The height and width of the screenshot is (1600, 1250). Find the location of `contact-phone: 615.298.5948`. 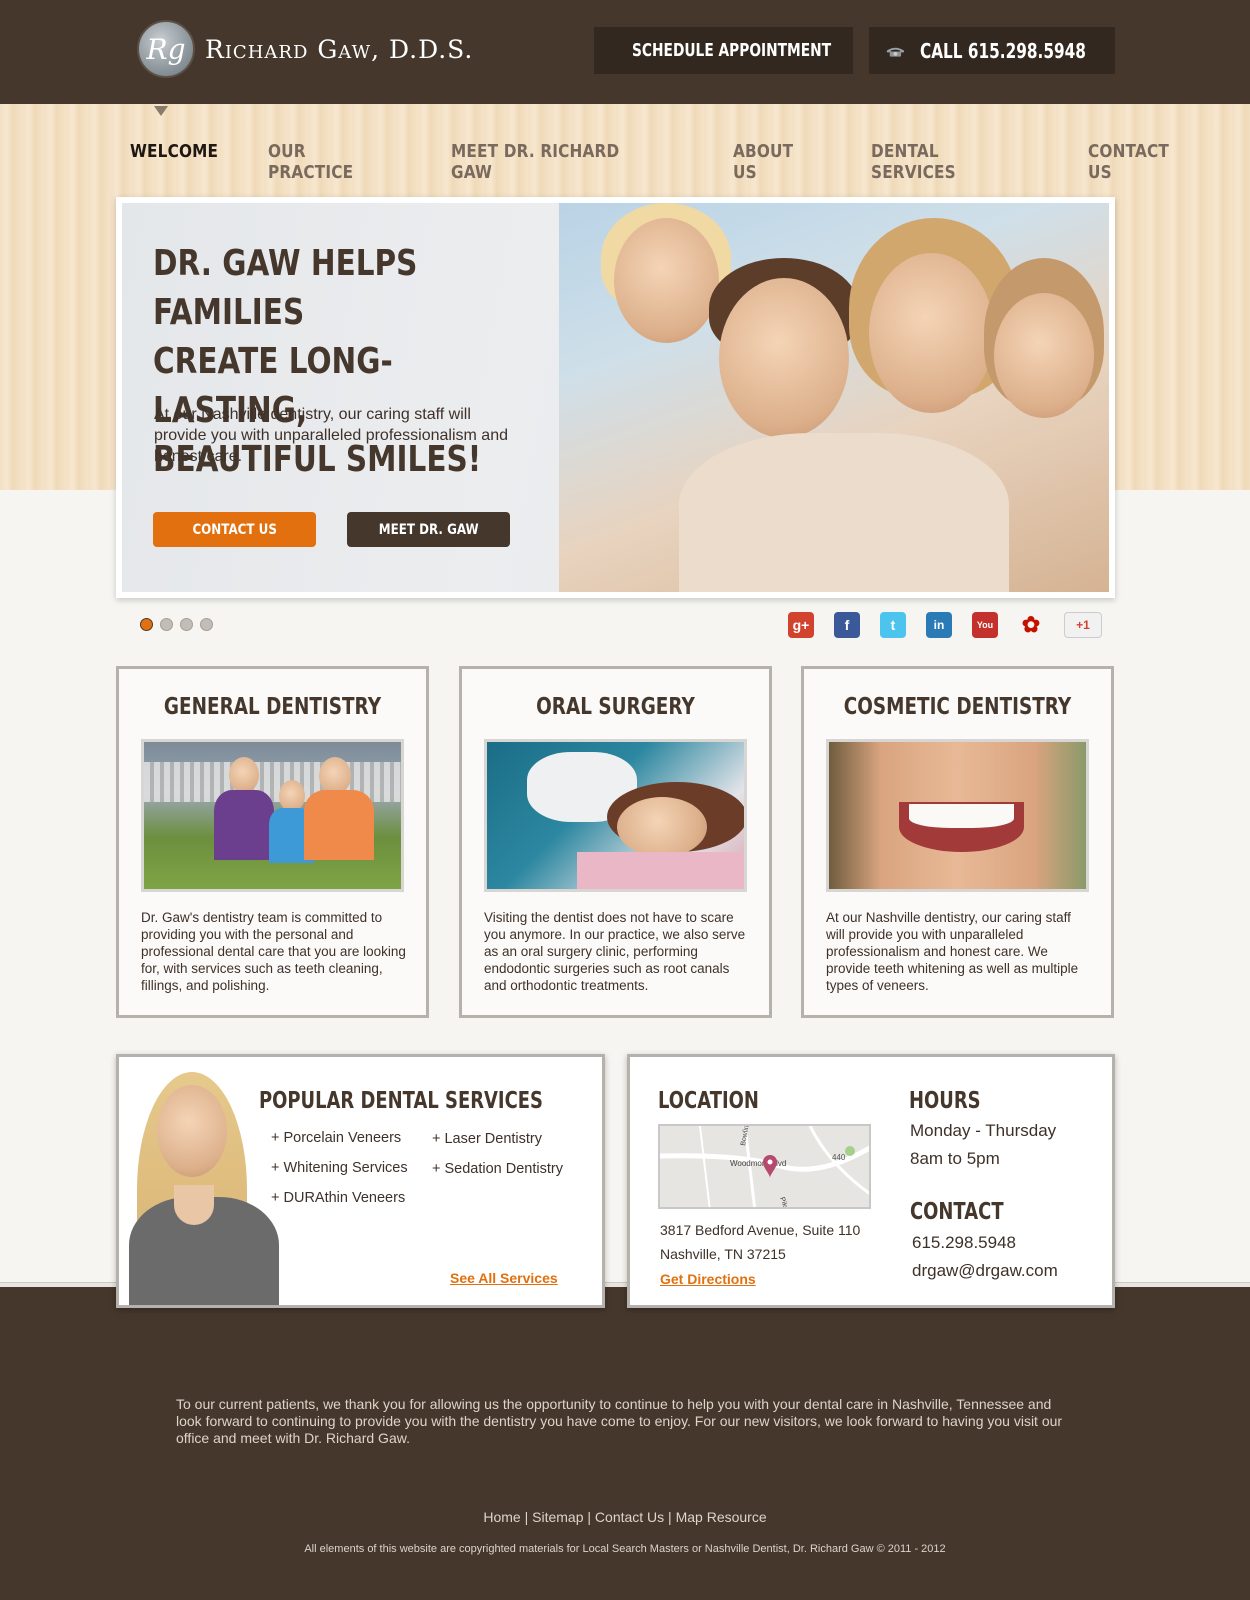

contact-phone: 615.298.5948 is located at coordinates (985, 1243).